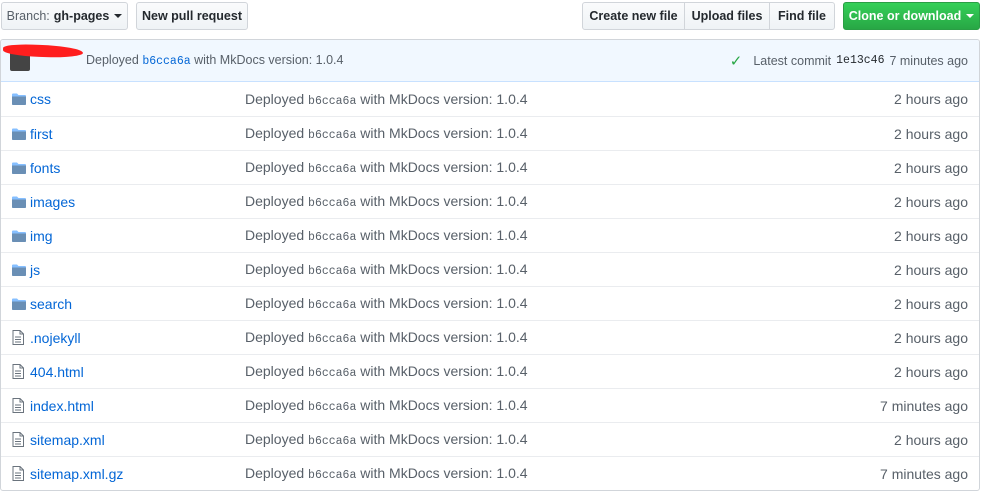 Image resolution: width=983 pixels, height=494 pixels. Describe the element at coordinates (137, 99) in the screenshot. I see `file-name-link: css` at that location.